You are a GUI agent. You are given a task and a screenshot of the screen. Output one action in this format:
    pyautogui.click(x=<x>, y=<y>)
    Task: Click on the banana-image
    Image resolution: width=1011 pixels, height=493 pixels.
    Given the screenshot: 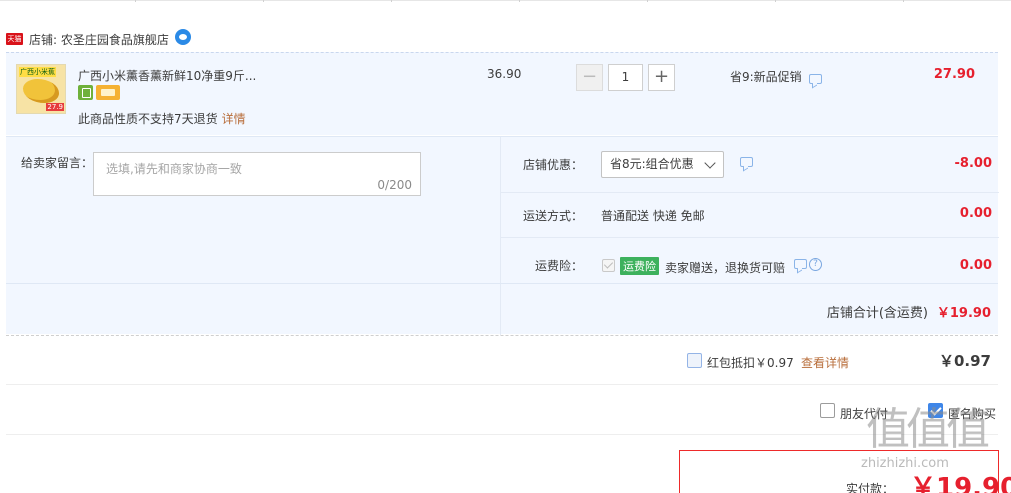 What is the action you would take?
    pyautogui.click(x=41, y=91)
    